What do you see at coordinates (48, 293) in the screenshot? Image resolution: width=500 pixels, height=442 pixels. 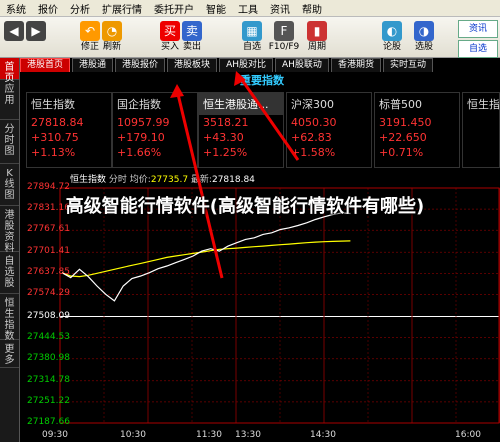 I see `y-tick-label: 27574.29` at bounding box center [48, 293].